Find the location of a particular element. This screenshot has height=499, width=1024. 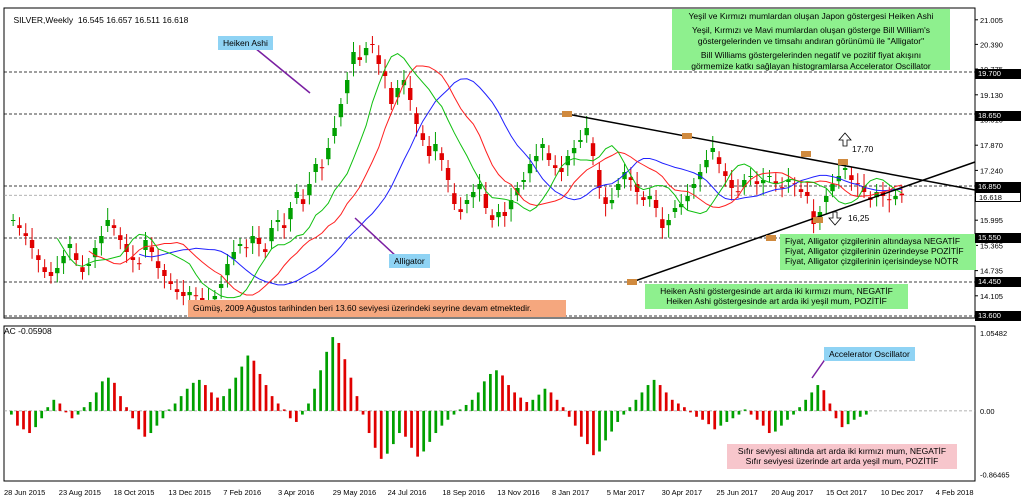

pivot-marker is located at coordinates (843, 162).